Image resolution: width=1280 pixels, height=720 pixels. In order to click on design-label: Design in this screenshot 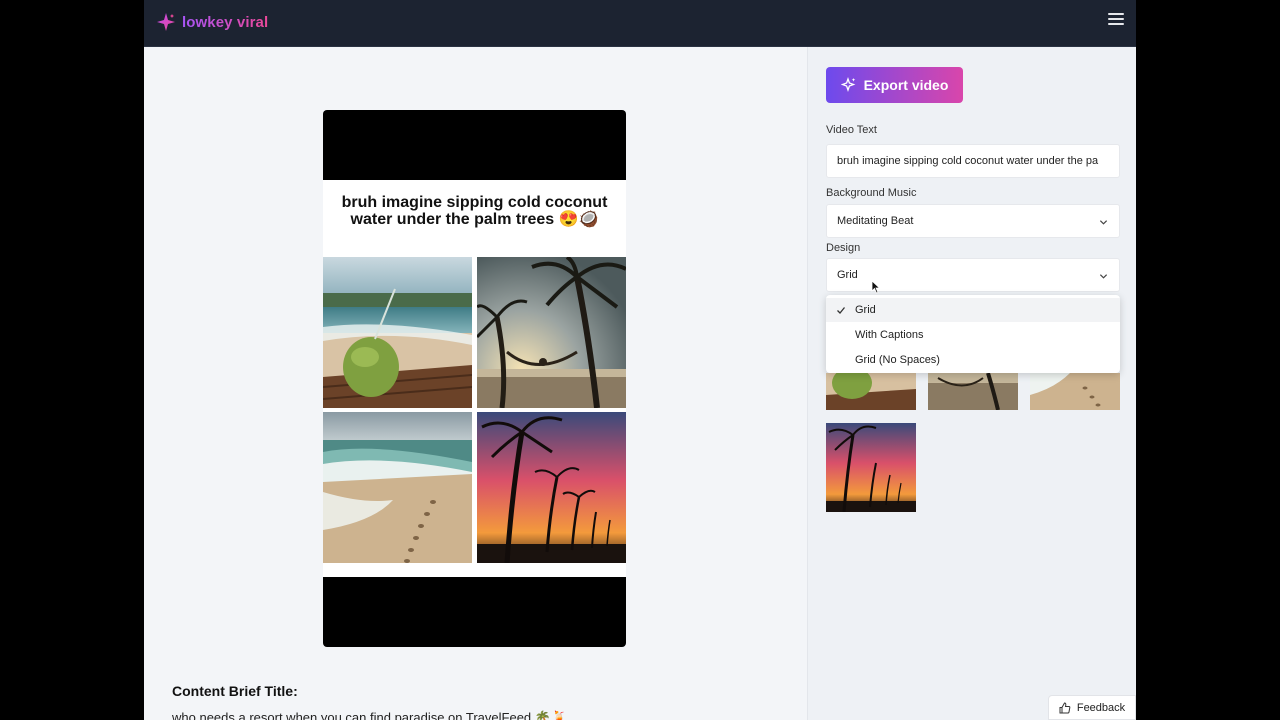, I will do `click(843, 248)`.